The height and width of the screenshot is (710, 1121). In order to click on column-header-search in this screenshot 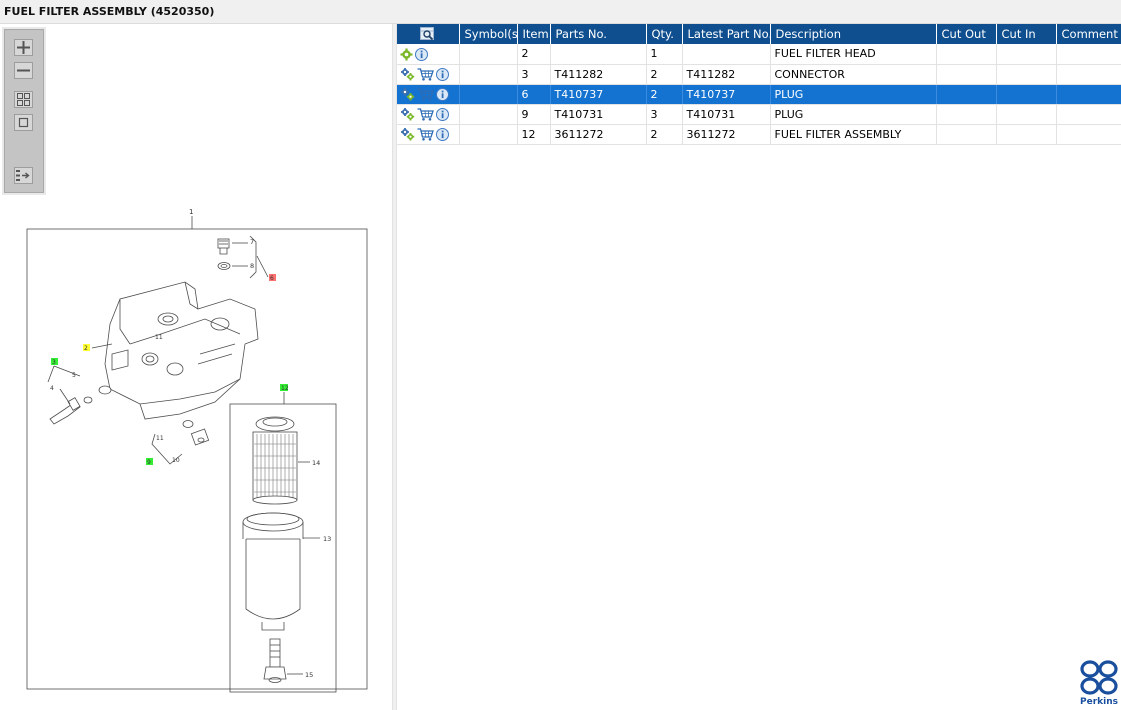, I will do `click(428, 34)`.